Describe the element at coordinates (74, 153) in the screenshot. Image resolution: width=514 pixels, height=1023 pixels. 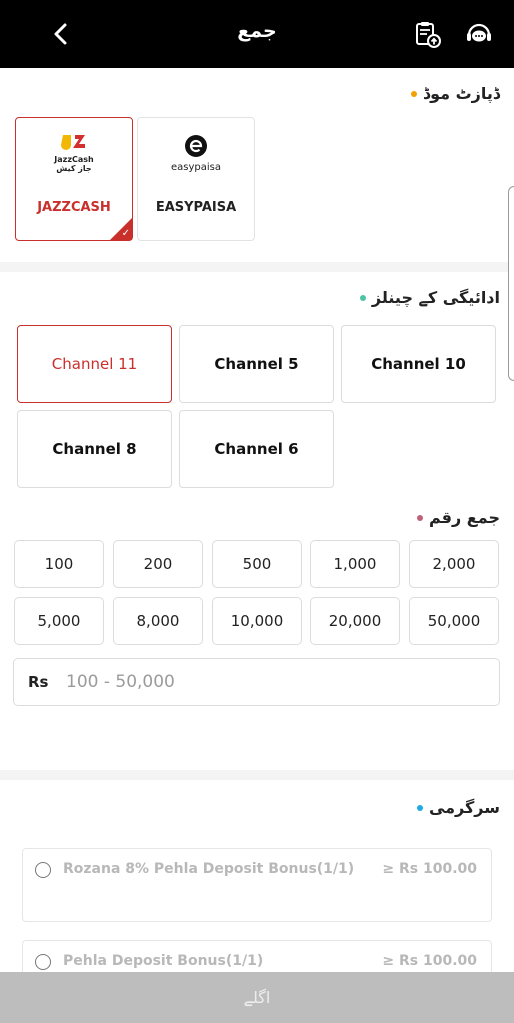
I see `jazzcash-logo: JazzCash جاز کیش` at that location.